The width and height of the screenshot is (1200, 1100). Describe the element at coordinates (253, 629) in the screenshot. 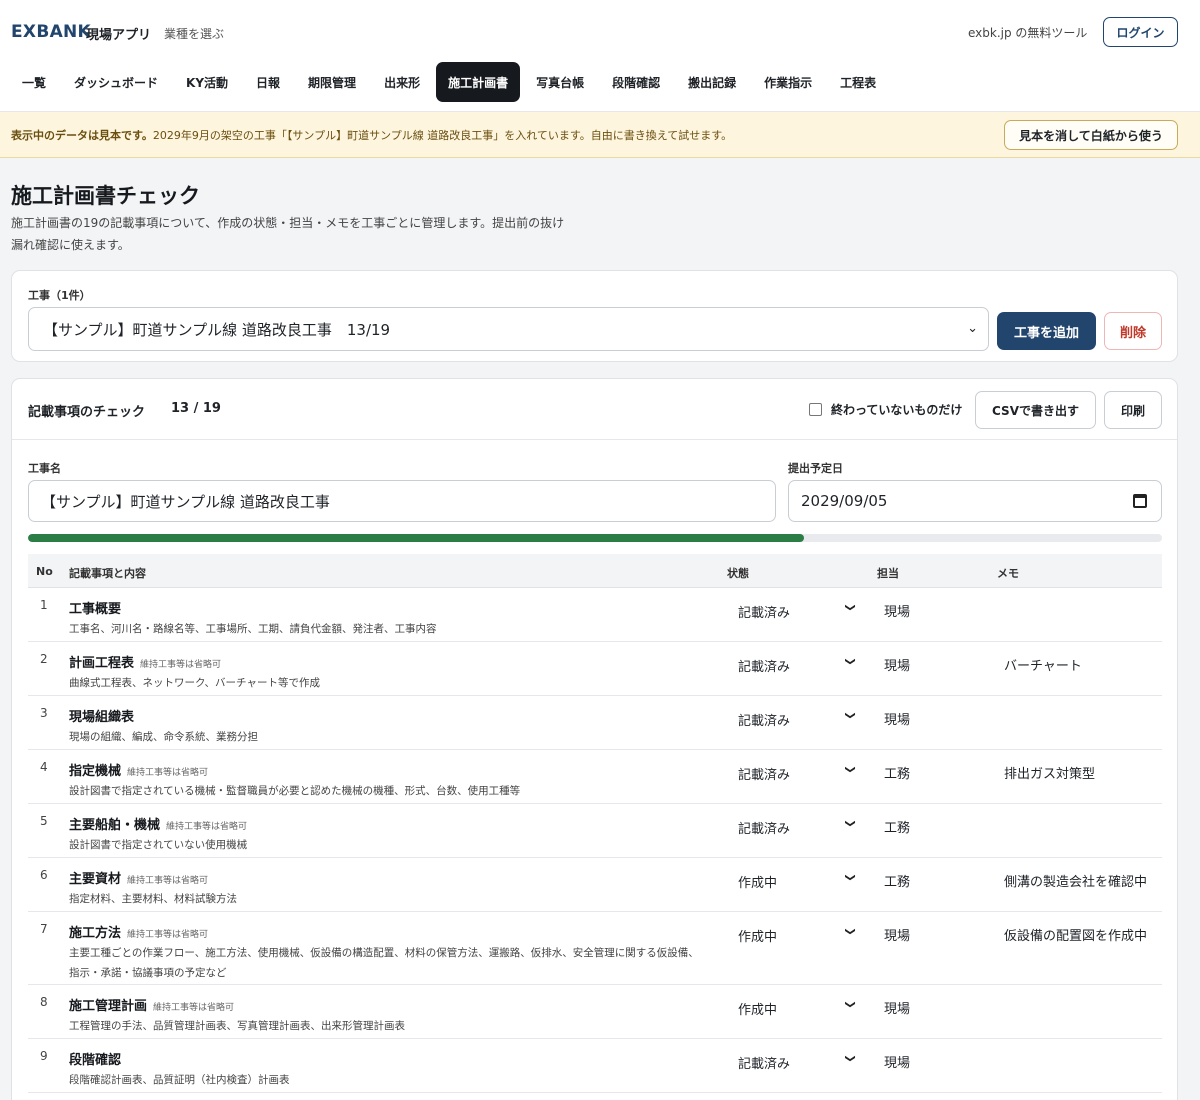

I see `row-description: 工事名、河川名・路線名等、工事場所、工期、請負代金額、発注者、工事内容` at that location.